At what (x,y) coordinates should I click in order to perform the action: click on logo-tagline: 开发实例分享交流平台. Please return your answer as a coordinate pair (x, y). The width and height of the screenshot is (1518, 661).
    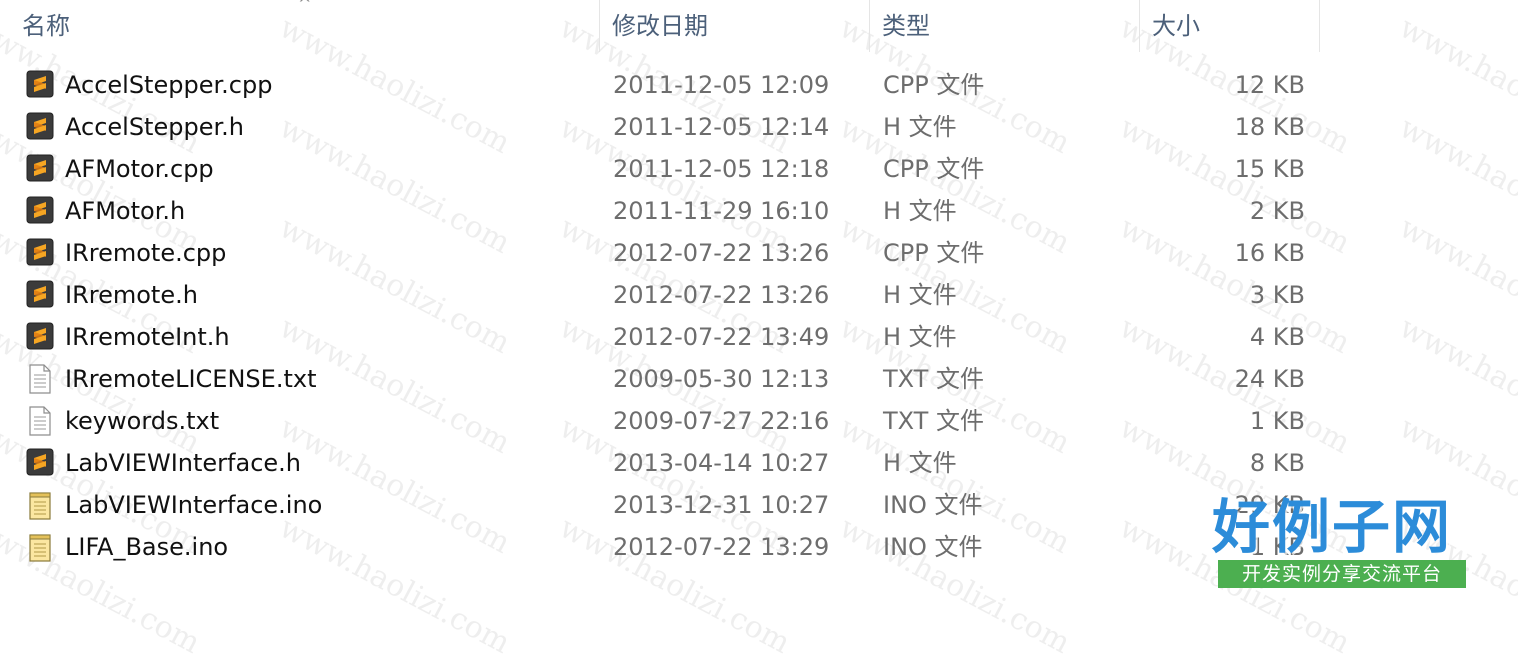
    Looking at the image, I should click on (1342, 574).